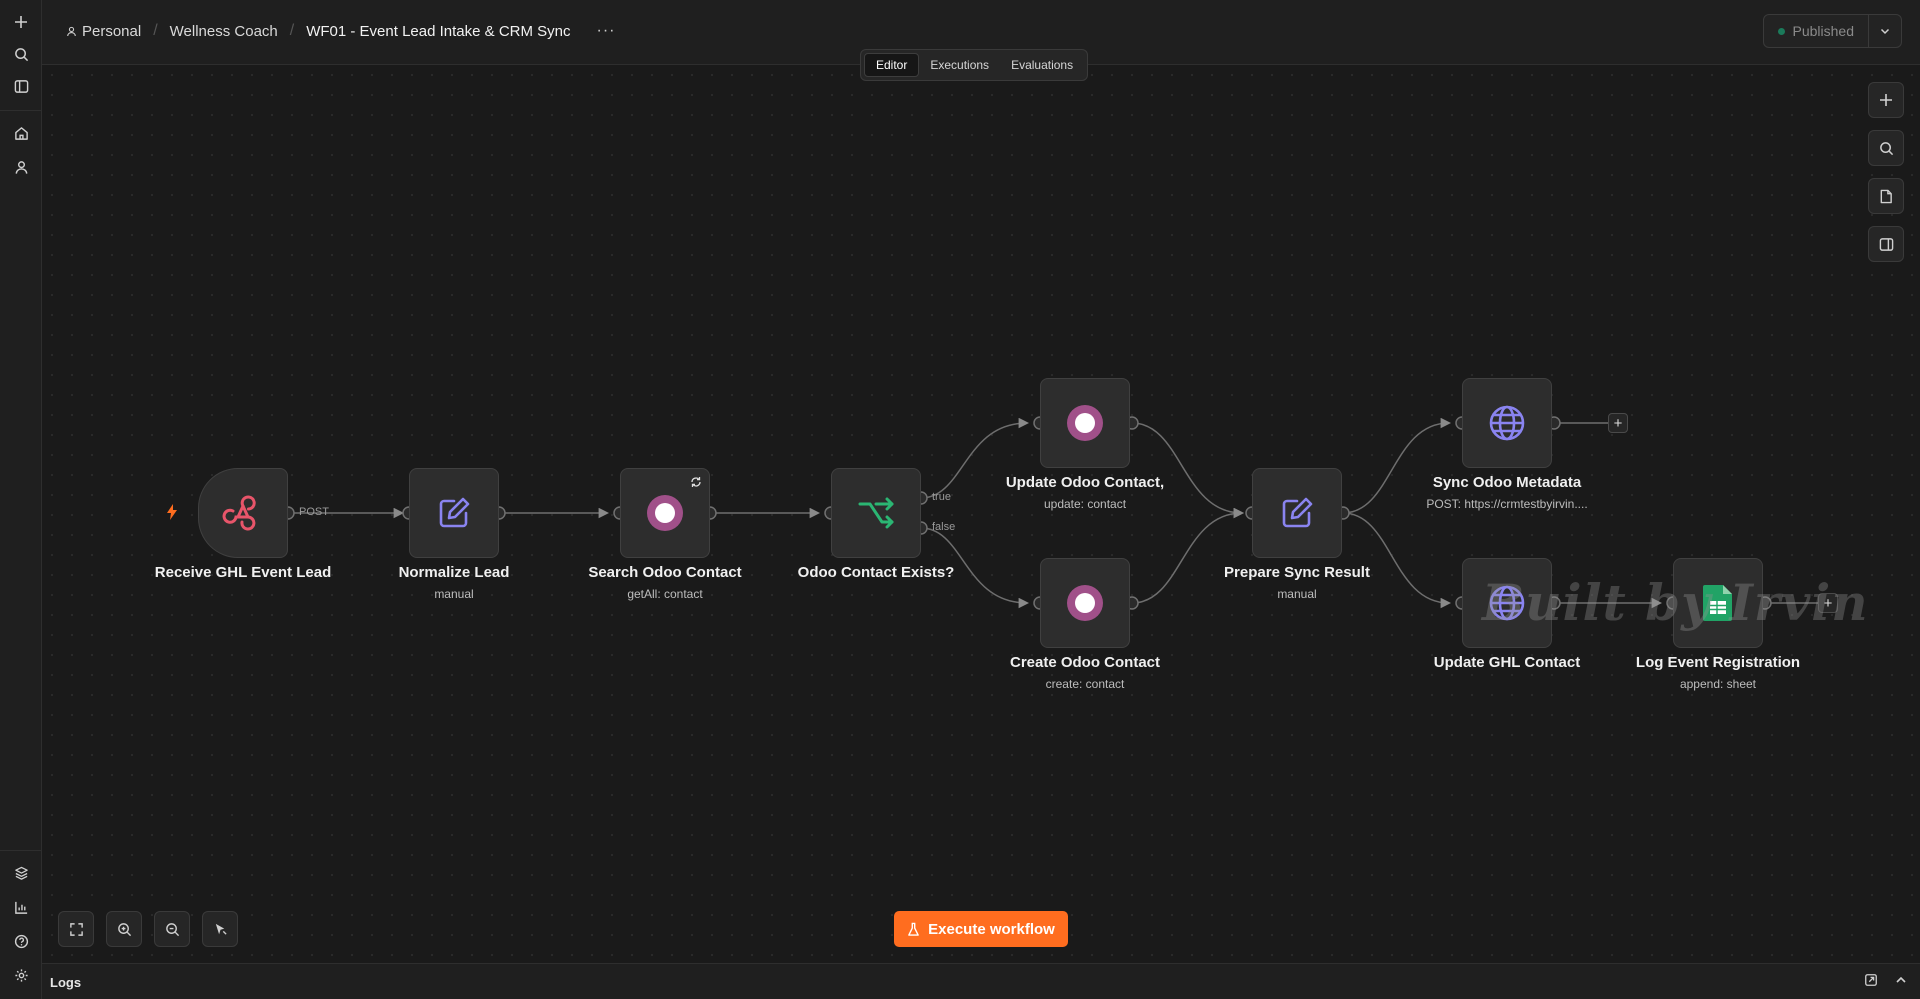 The image size is (1920, 999). I want to click on node-receive-ghl-event-lead, so click(243, 513).